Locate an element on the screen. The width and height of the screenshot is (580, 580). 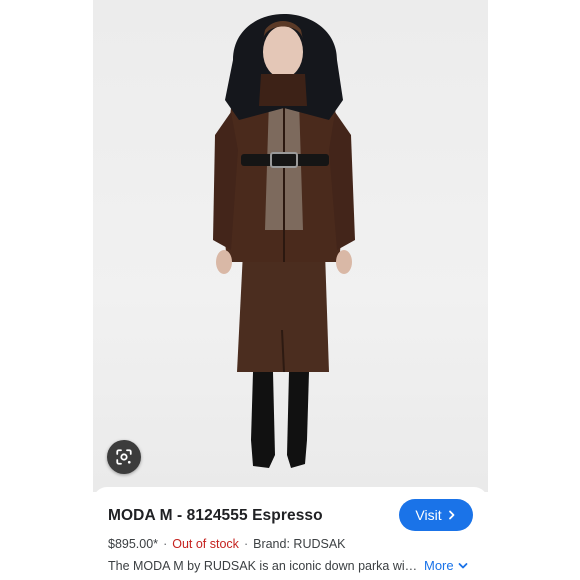
brand: Brand: RUDSAK is located at coordinates (299, 544).